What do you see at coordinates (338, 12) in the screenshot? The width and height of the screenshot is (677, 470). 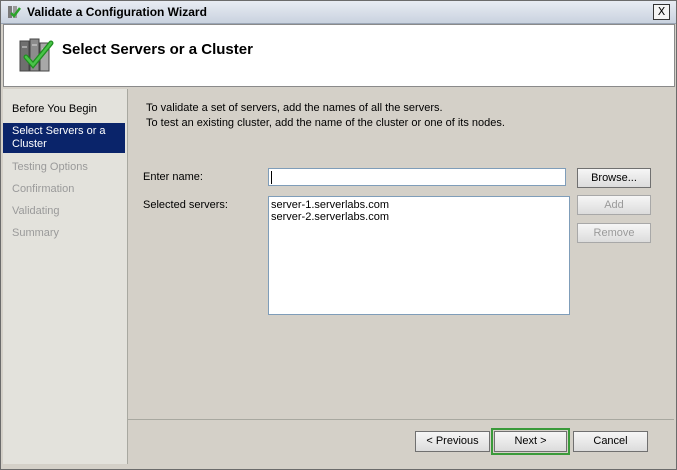 I see `title-bar: Validate a Configuration Wizard X` at bounding box center [338, 12].